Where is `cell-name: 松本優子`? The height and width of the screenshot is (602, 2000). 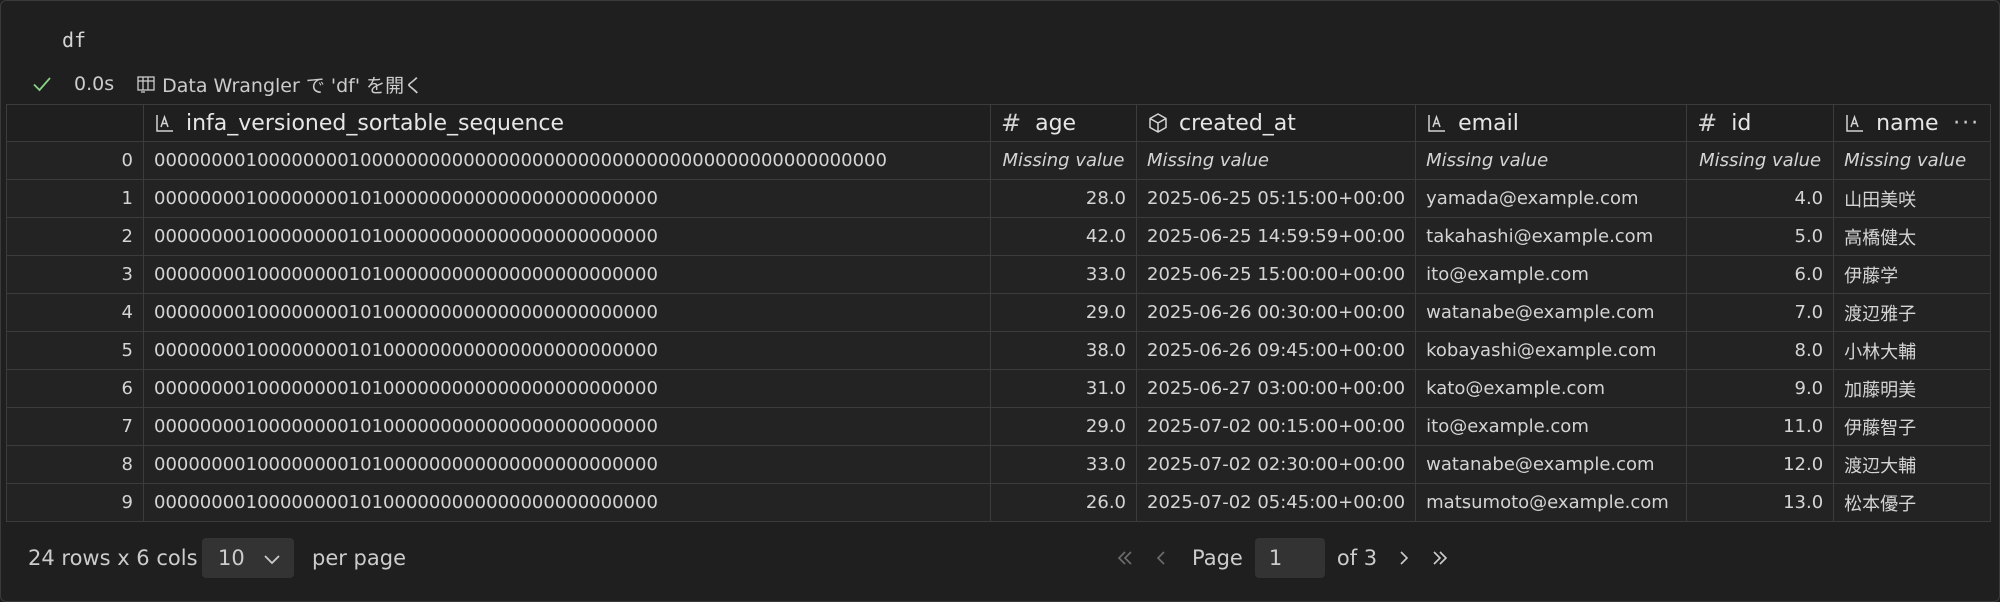 cell-name: 松本優子 is located at coordinates (1912, 502).